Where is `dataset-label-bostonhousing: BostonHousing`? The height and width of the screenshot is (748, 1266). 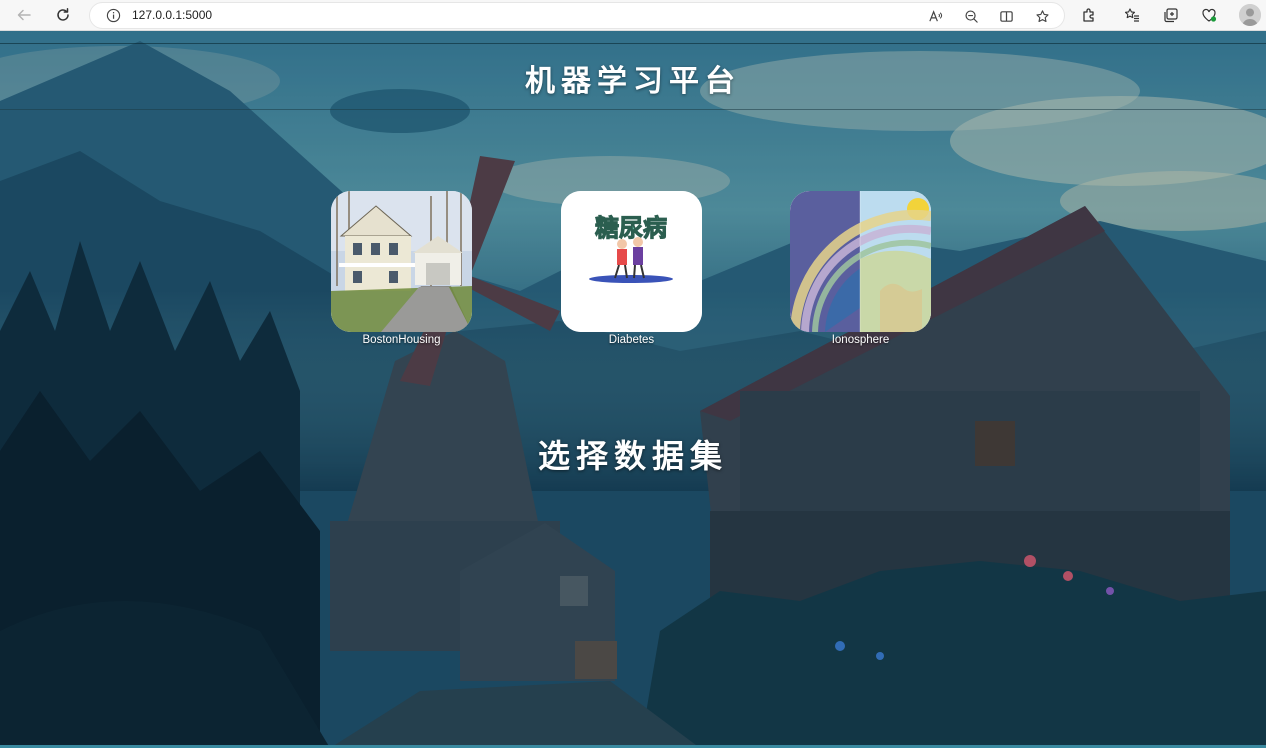
dataset-label-bostonhousing: BostonHousing is located at coordinates (401, 340).